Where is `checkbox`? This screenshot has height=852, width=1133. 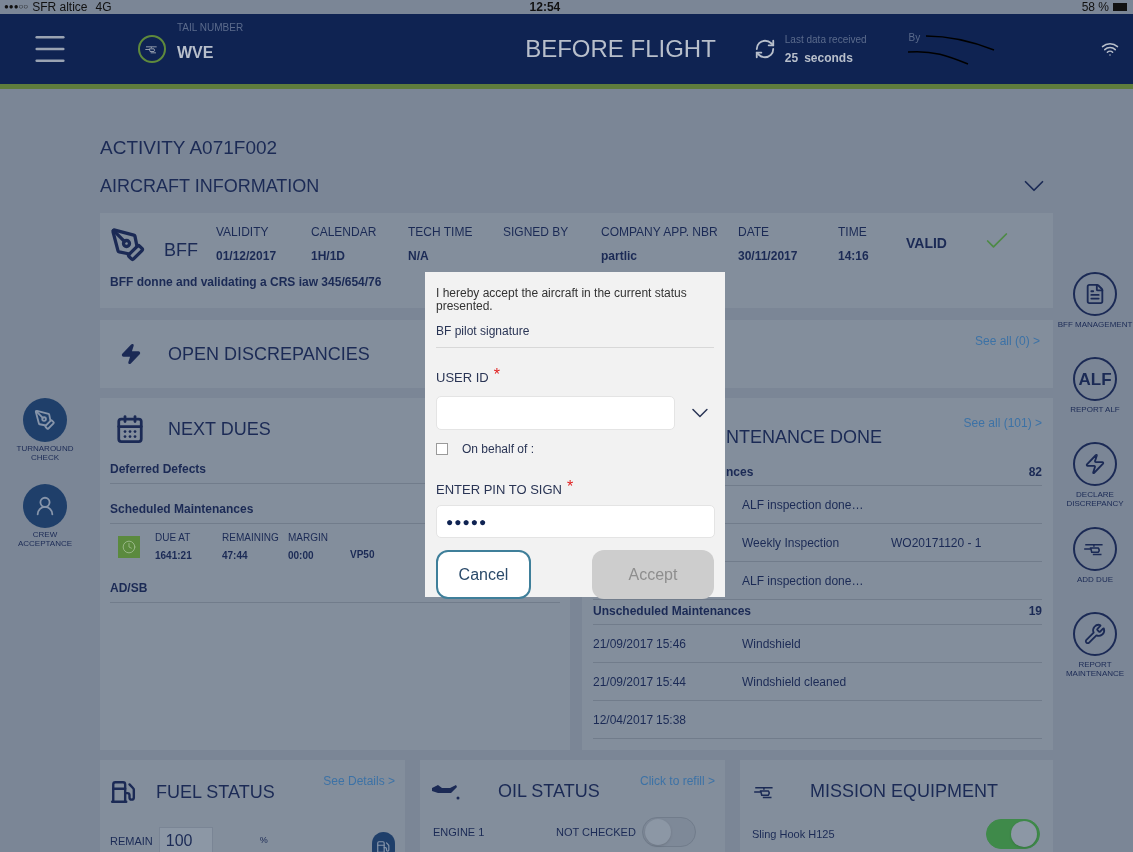 checkbox is located at coordinates (442, 448).